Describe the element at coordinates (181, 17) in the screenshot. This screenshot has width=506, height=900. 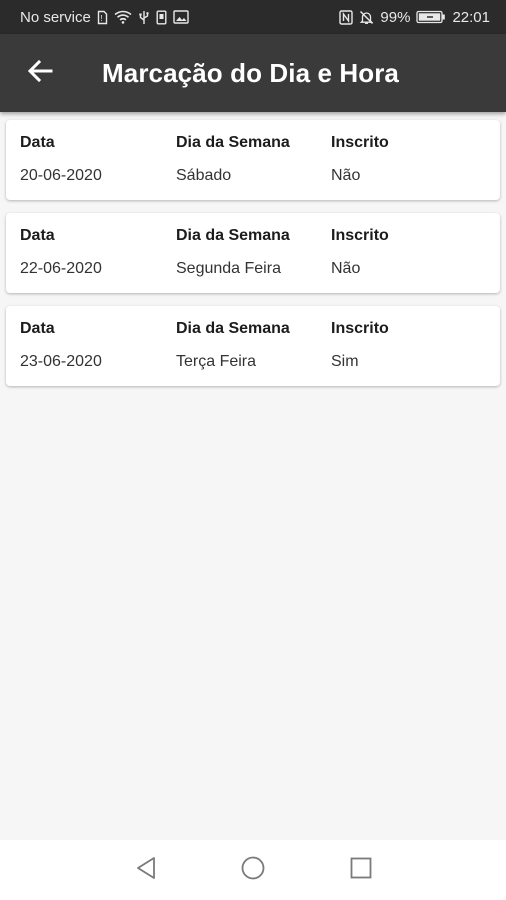
I see `gallery-icon` at that location.